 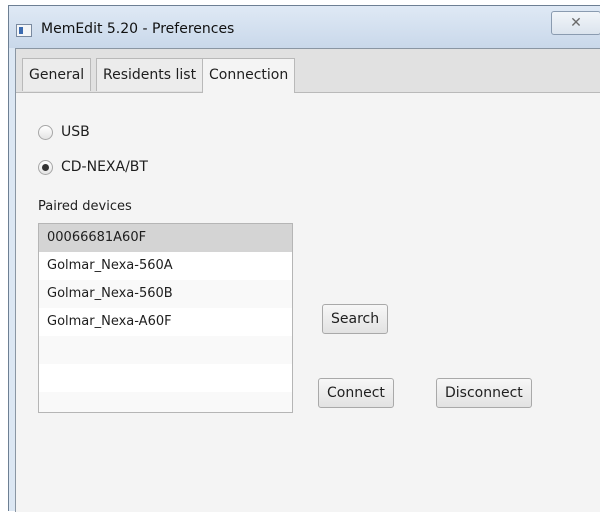 I want to click on cd-nexa-bt-option: CD-NEXA/BT, so click(x=93, y=167).